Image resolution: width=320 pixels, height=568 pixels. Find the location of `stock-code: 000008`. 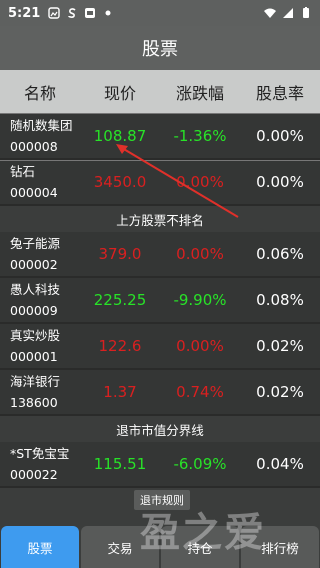

stock-code: 000008 is located at coordinates (34, 146).